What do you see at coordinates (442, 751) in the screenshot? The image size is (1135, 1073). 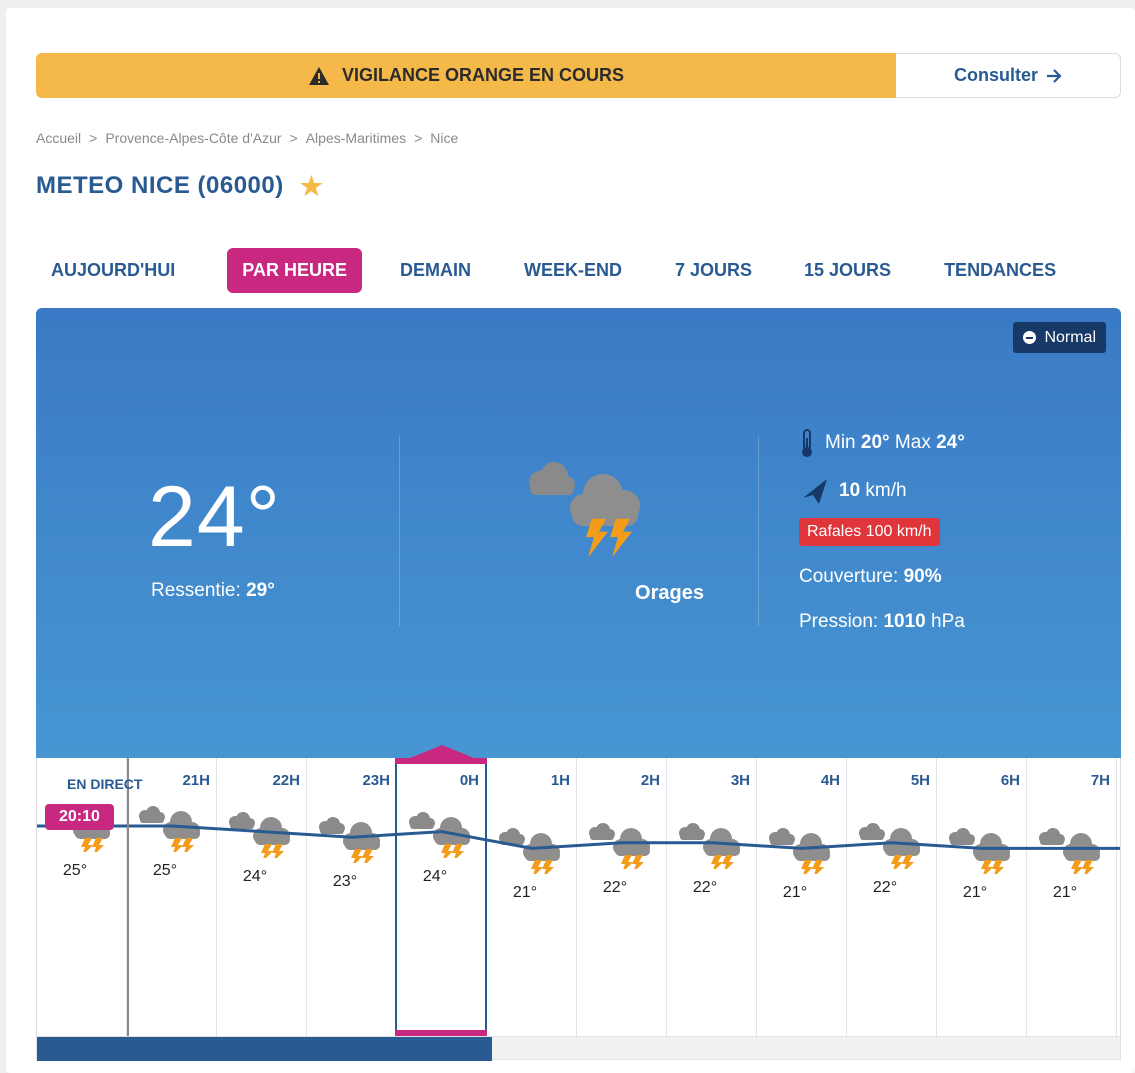 I see `selected-hour-pointer` at bounding box center [442, 751].